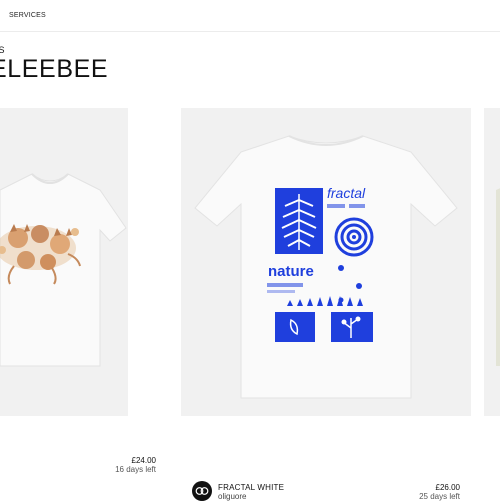 The height and width of the screenshot is (501, 500). I want to click on page-title: ELEEBEE, so click(54, 69).